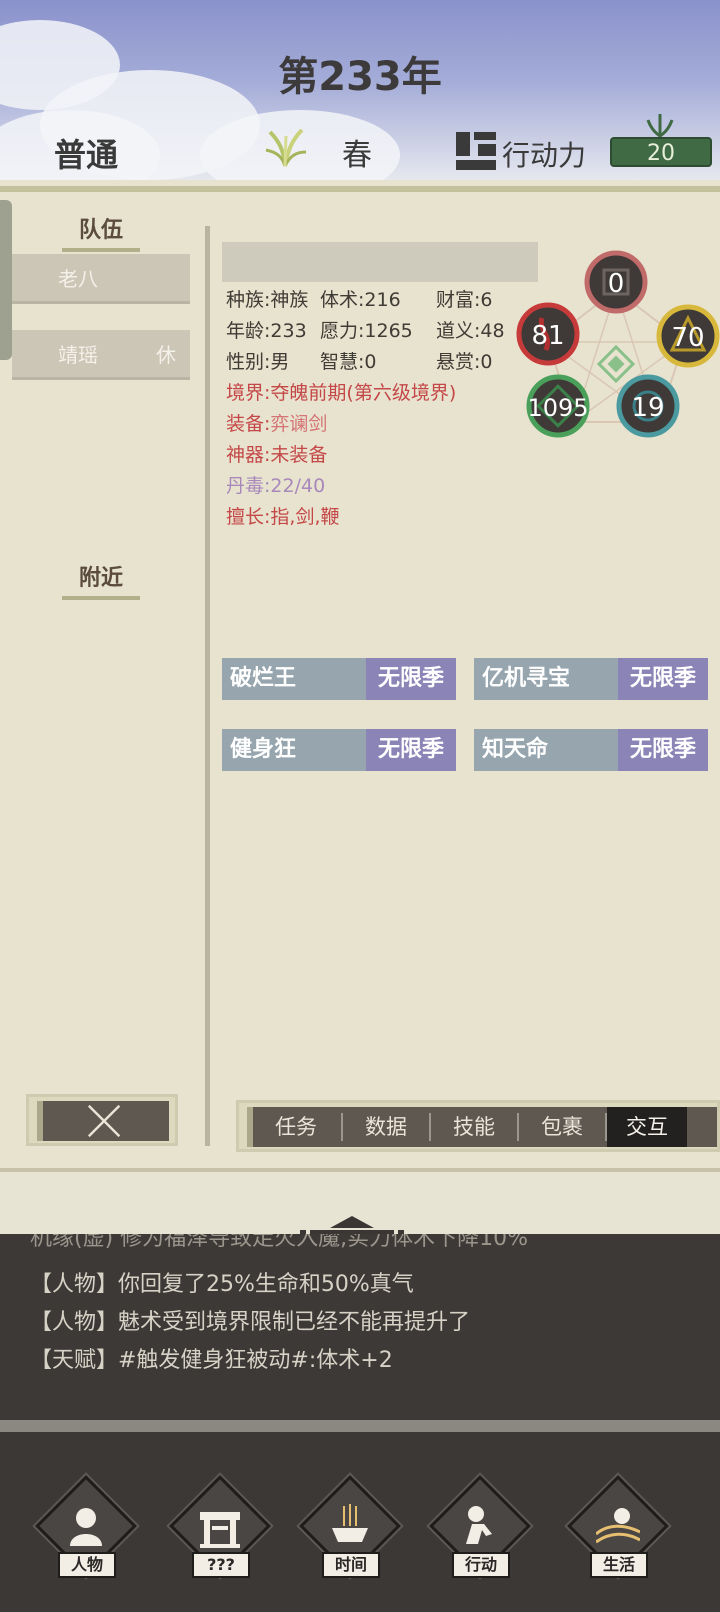  I want to click on equipment-value: 弈谰剑, so click(299, 424).